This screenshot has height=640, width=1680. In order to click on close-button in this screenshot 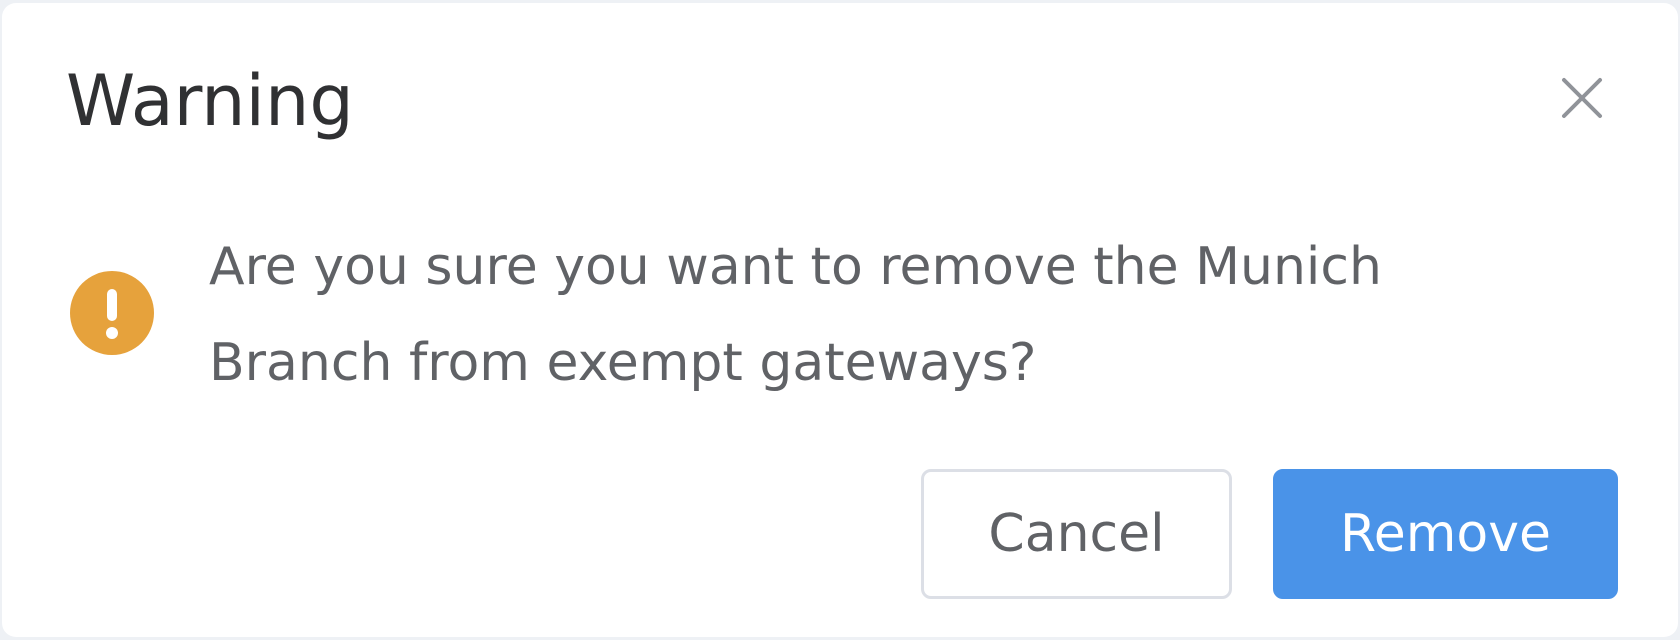, I will do `click(1582, 98)`.